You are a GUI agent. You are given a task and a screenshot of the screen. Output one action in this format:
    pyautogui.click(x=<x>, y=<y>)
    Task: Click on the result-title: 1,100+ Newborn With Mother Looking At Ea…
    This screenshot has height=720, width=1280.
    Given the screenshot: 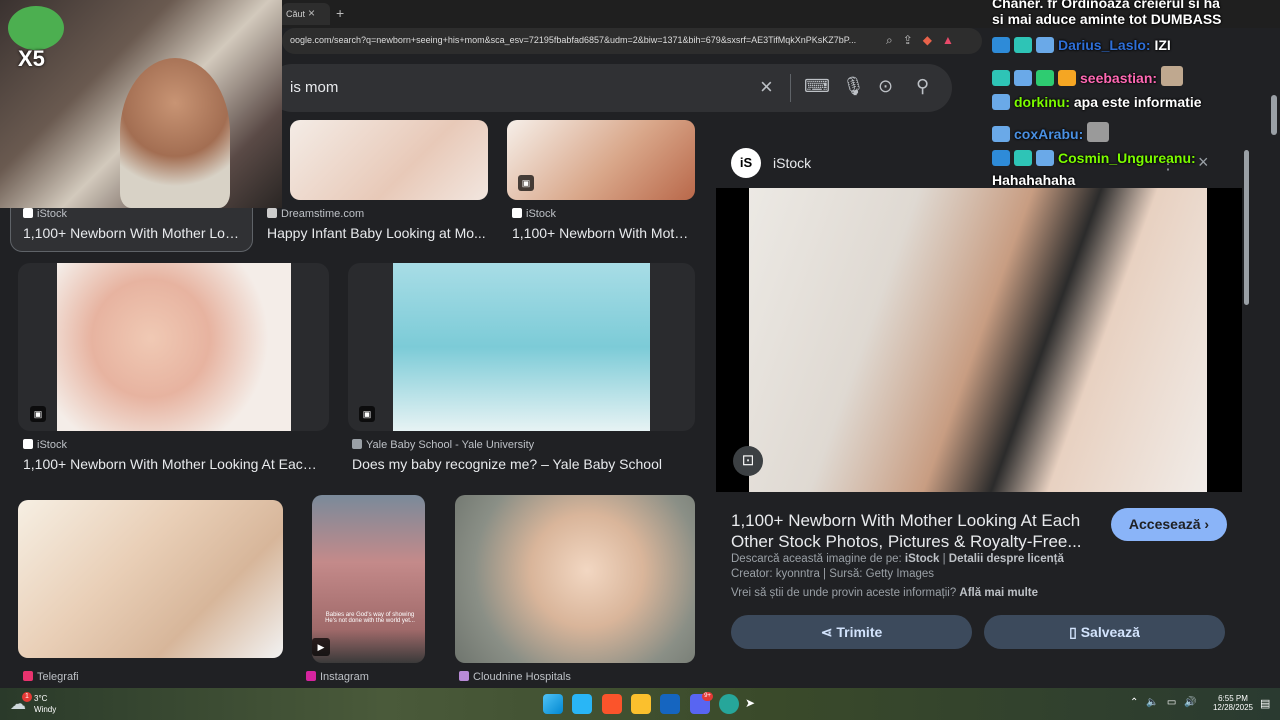 What is the action you would take?
    pyautogui.click(x=173, y=464)
    